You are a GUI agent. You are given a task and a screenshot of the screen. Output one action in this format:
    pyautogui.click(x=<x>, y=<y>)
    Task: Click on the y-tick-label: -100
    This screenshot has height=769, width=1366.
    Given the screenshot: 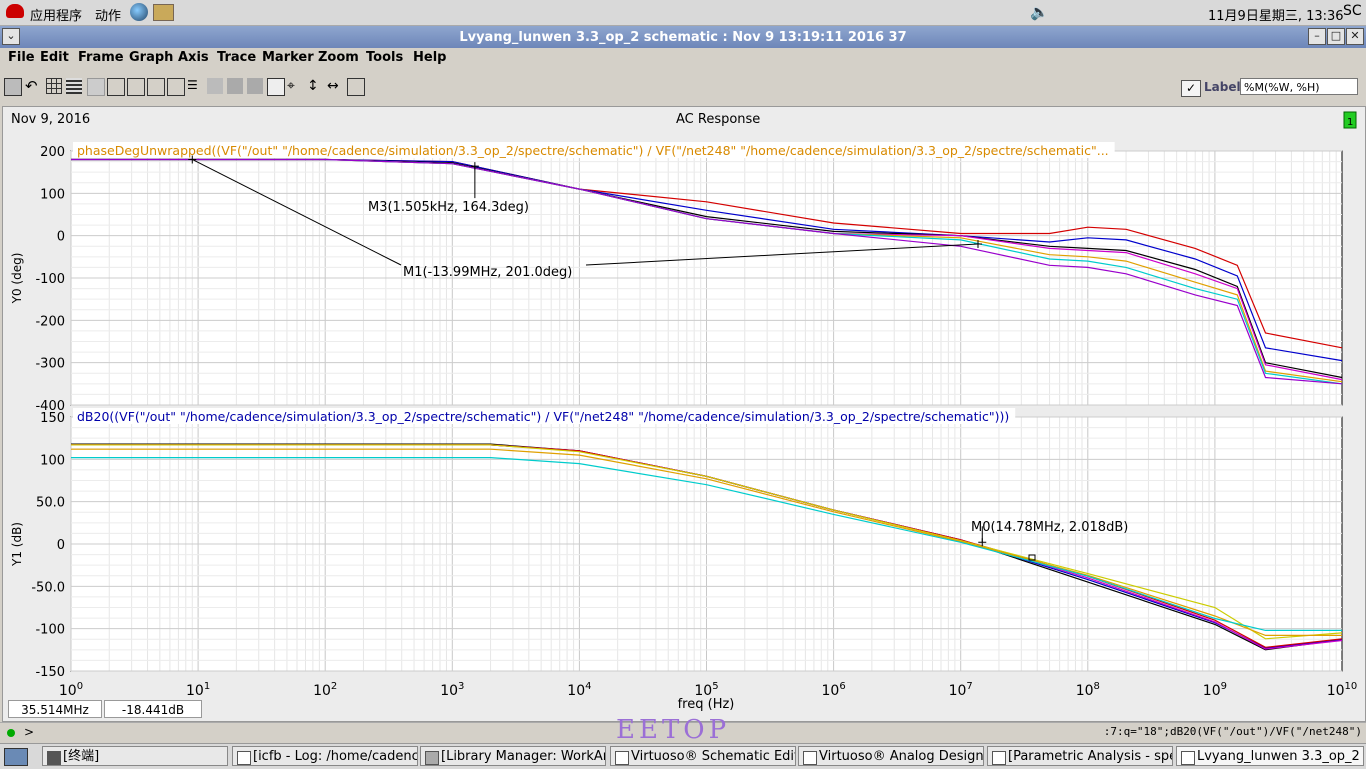 What is the action you would take?
    pyautogui.click(x=50, y=279)
    